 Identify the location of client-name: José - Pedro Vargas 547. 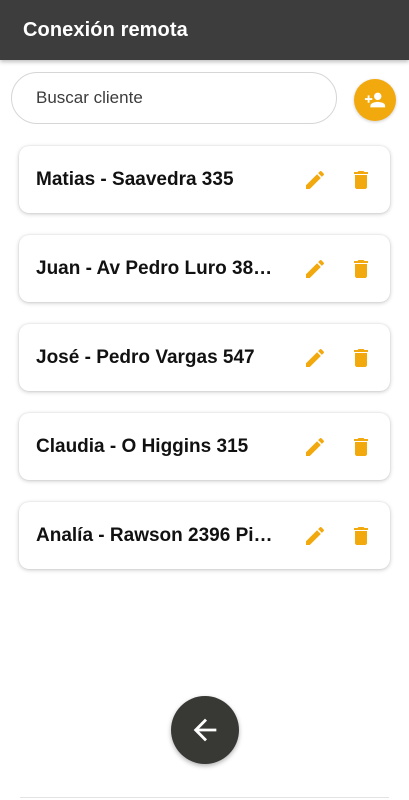
(145, 357).